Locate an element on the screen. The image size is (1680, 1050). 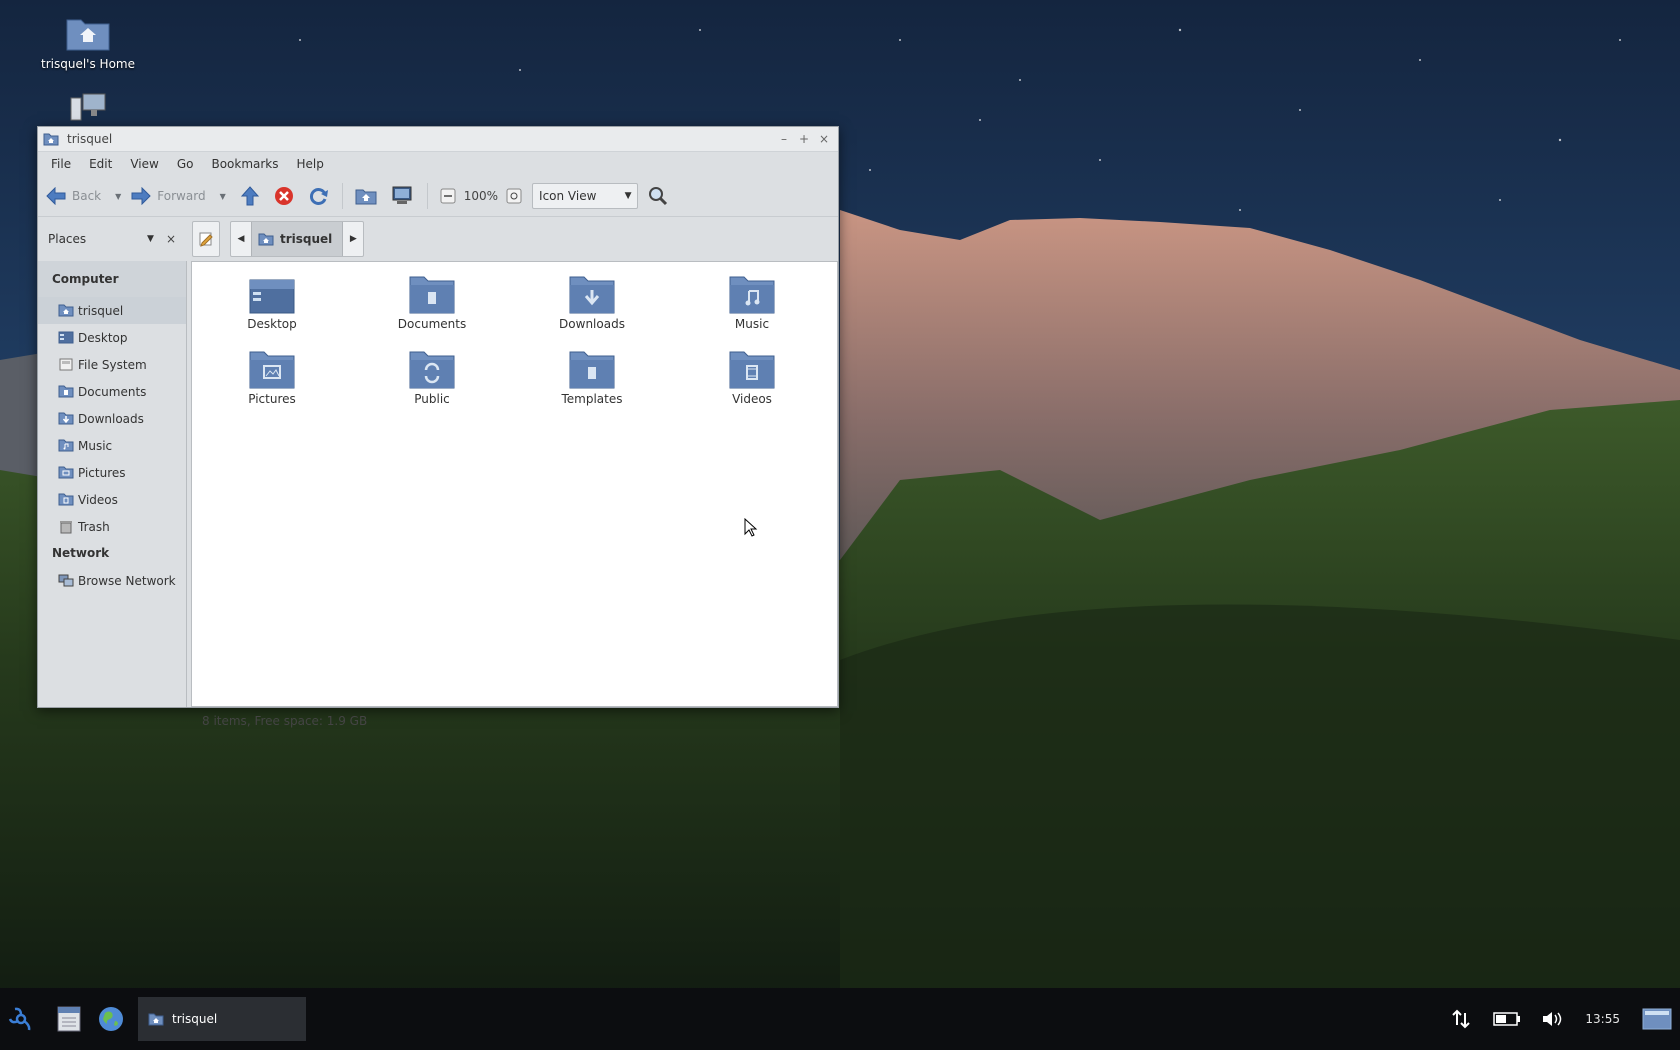
network-status-icon is located at coordinates (1461, 1019).